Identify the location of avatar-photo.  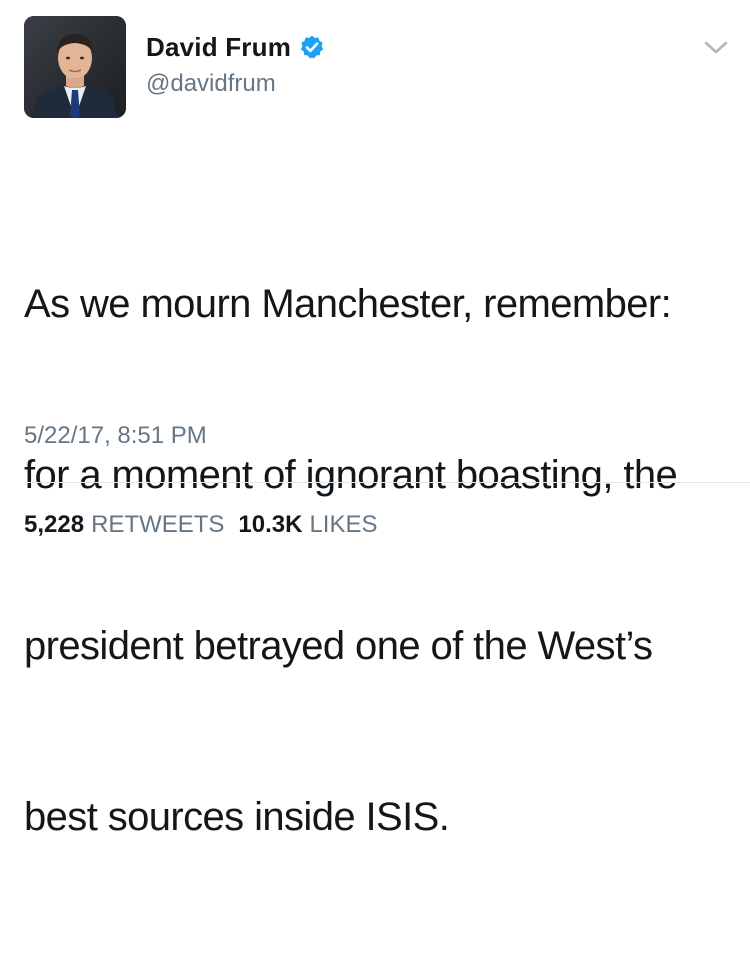
(75, 67).